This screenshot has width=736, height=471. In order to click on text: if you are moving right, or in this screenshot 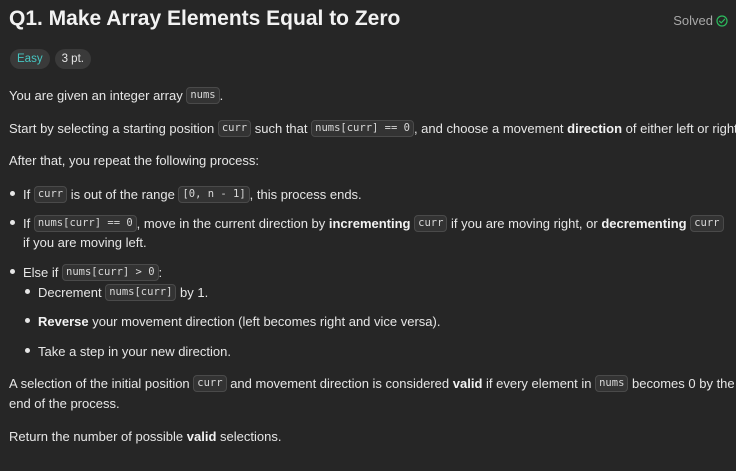, I will do `click(524, 223)`.